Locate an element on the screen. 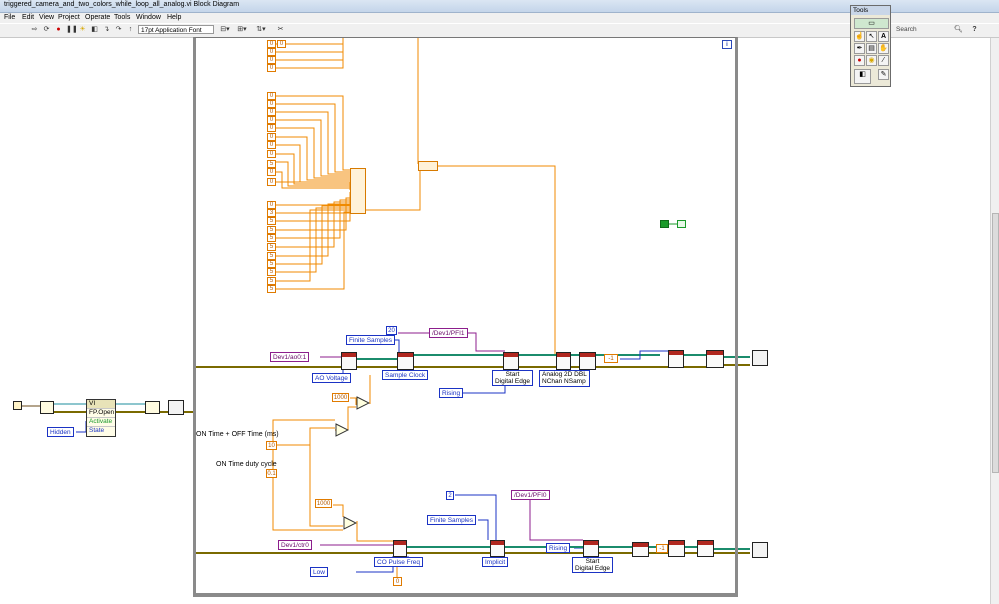  vertical-scrollbar is located at coordinates (994, 321).